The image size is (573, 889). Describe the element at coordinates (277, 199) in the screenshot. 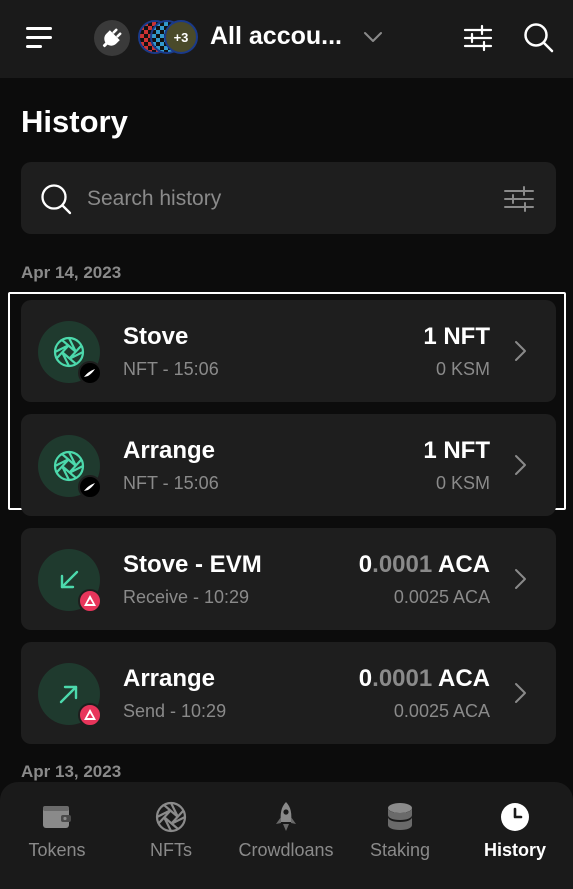

I see `search-input` at that location.